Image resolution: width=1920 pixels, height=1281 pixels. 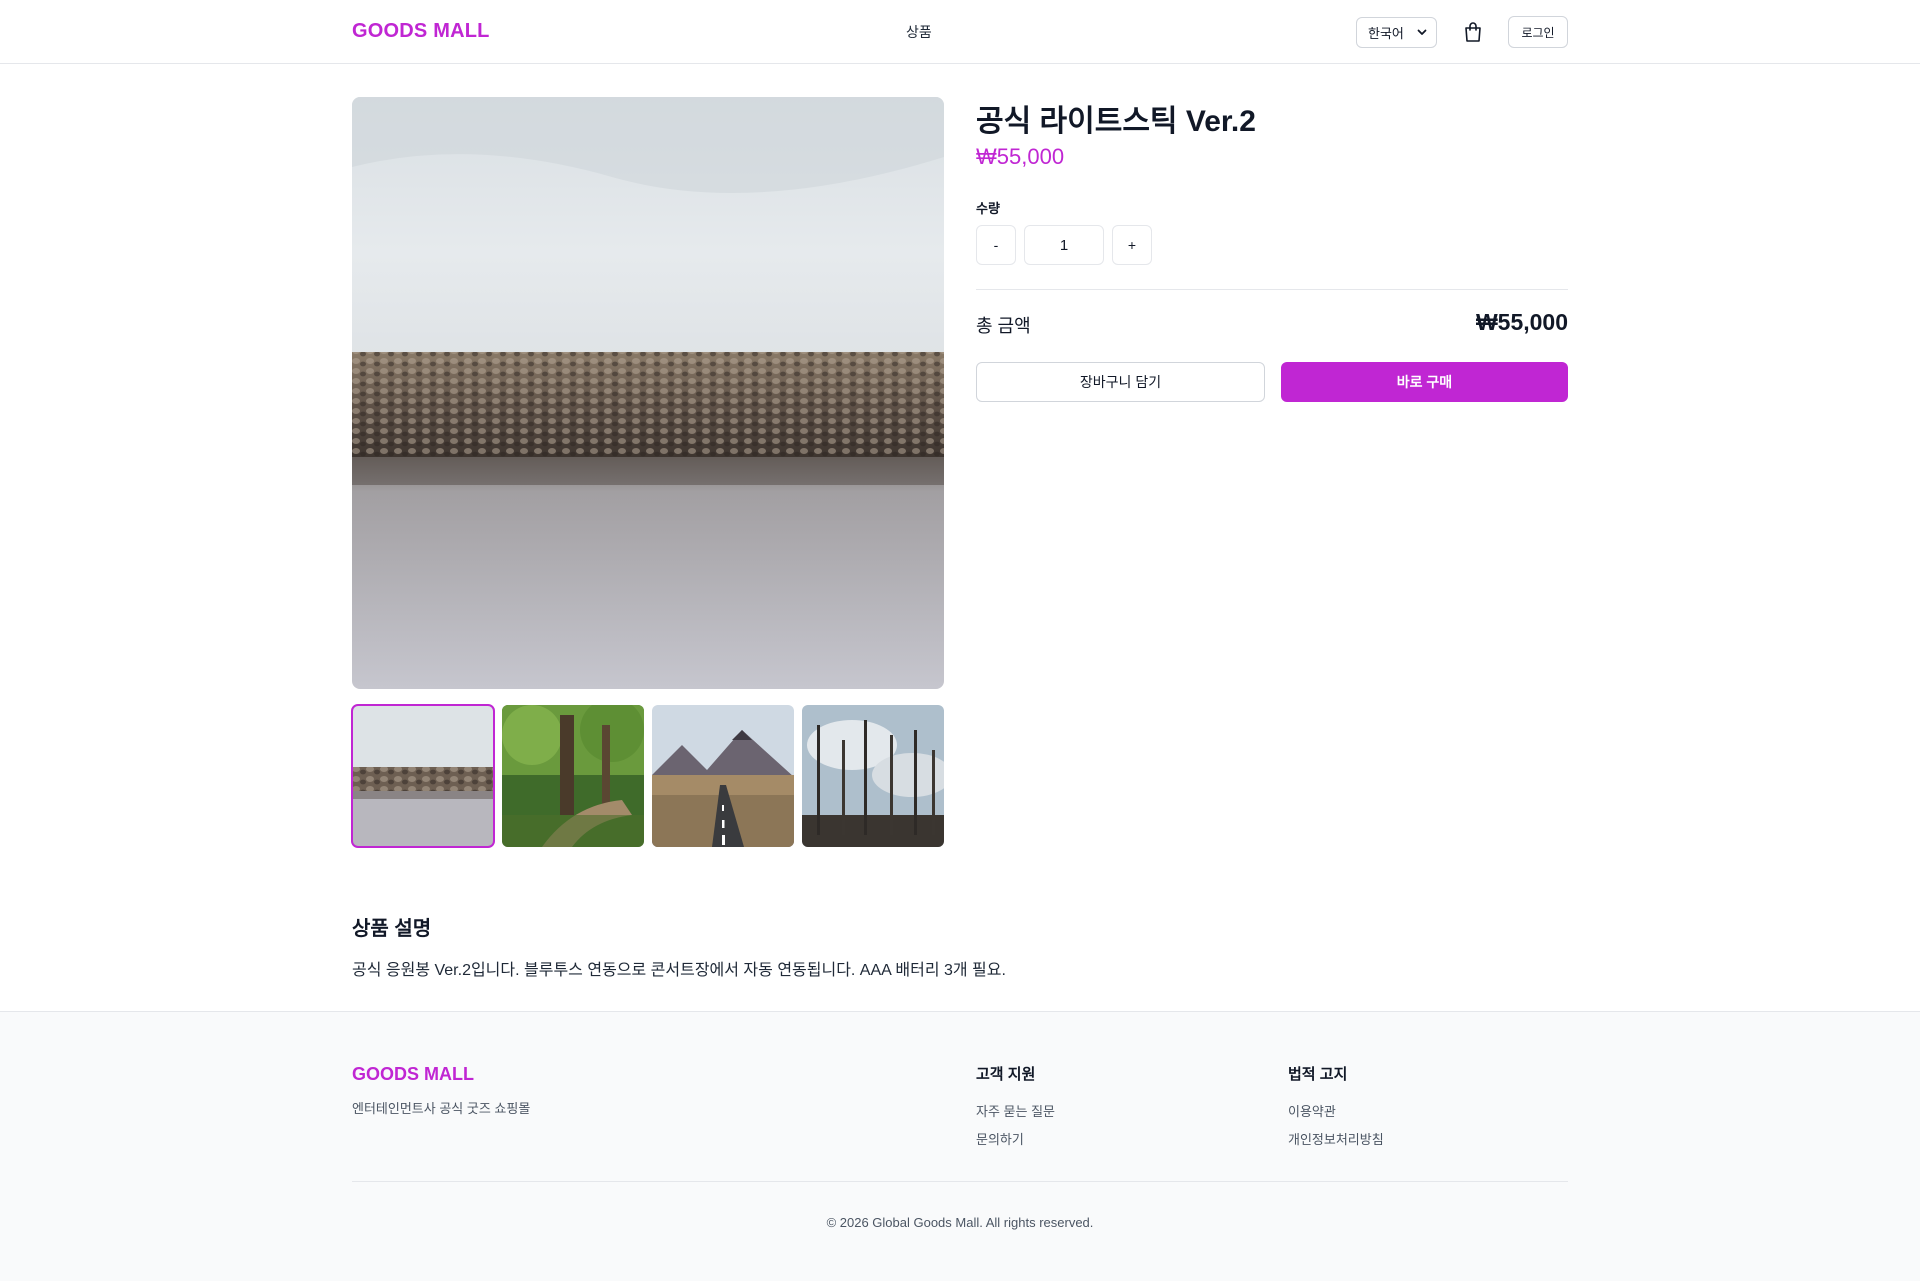 I want to click on chevron-down-icon, so click(x=1422, y=32).